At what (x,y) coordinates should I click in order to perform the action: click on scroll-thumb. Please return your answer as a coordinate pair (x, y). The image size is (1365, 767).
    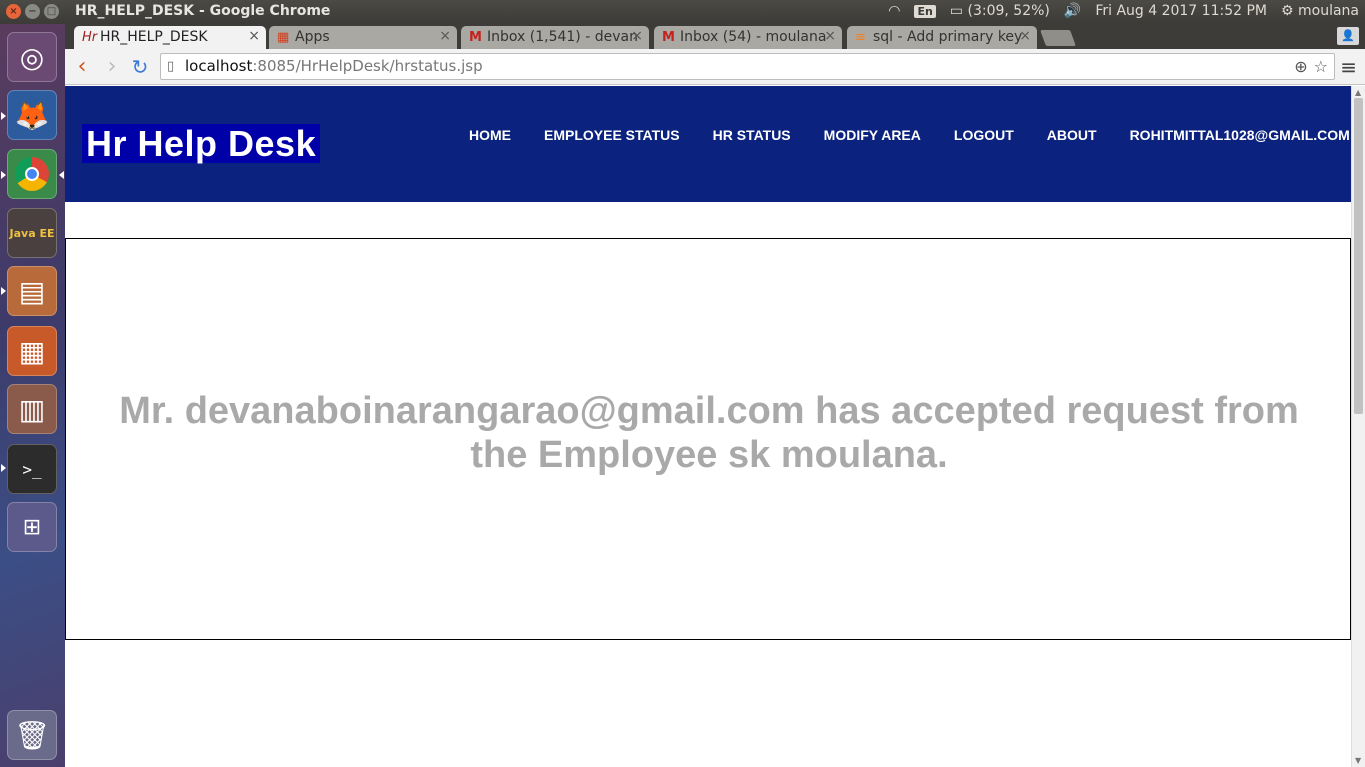
    Looking at the image, I should click on (1358, 256).